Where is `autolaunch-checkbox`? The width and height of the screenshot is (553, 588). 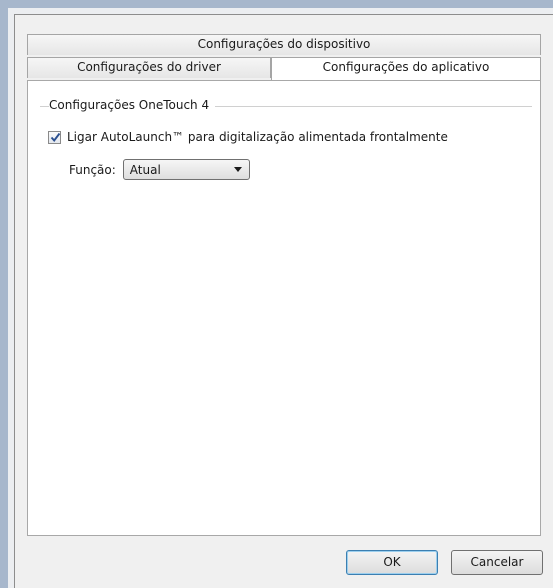 autolaunch-checkbox is located at coordinates (54, 137).